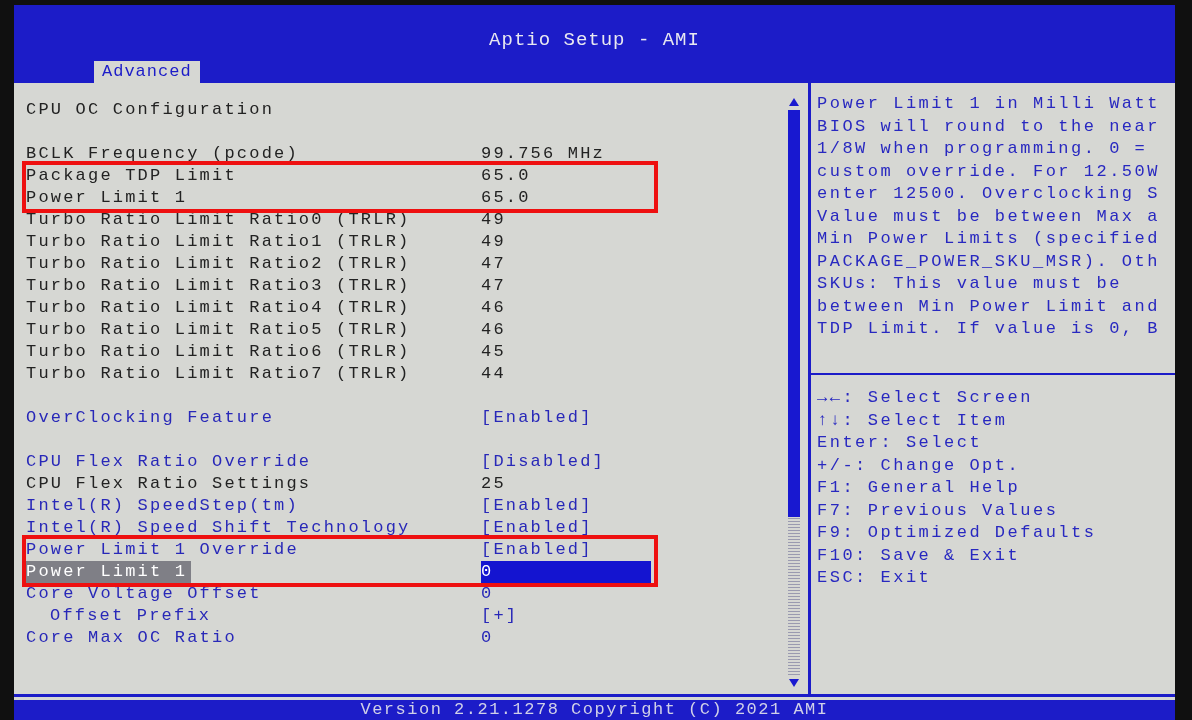 Image resolution: width=1192 pixels, height=720 pixels. What do you see at coordinates (219, 286) in the screenshot?
I see `setting-label: Turbo Ratio Limit Ratio3 (TRLR)` at bounding box center [219, 286].